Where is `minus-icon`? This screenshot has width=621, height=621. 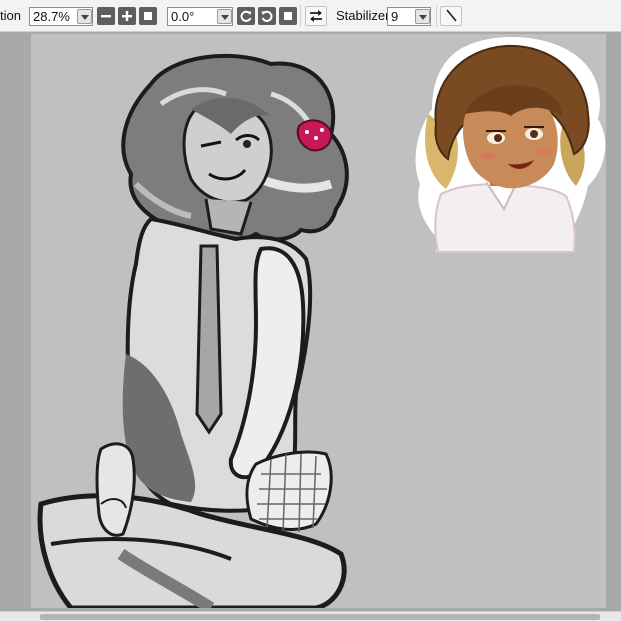 minus-icon is located at coordinates (106, 16).